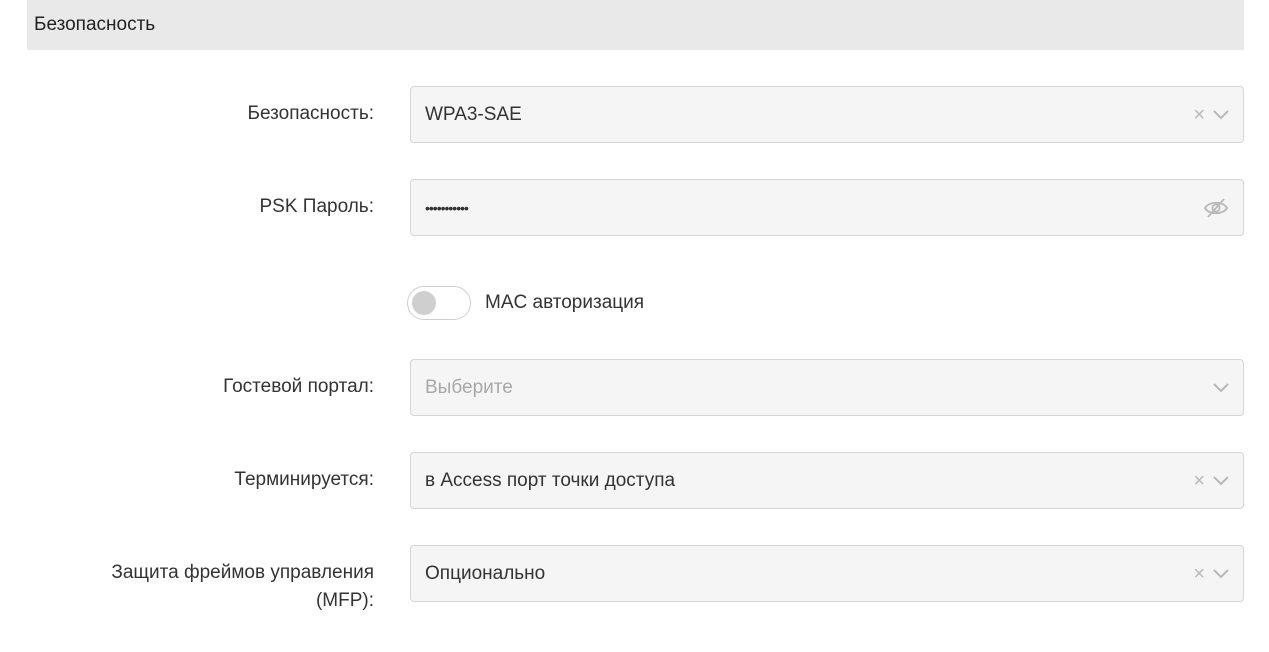 This screenshot has width=1269, height=652. Describe the element at coordinates (204, 587) in the screenshot. I see `mfp-label: Защита фреймов управления (MFP):` at that location.